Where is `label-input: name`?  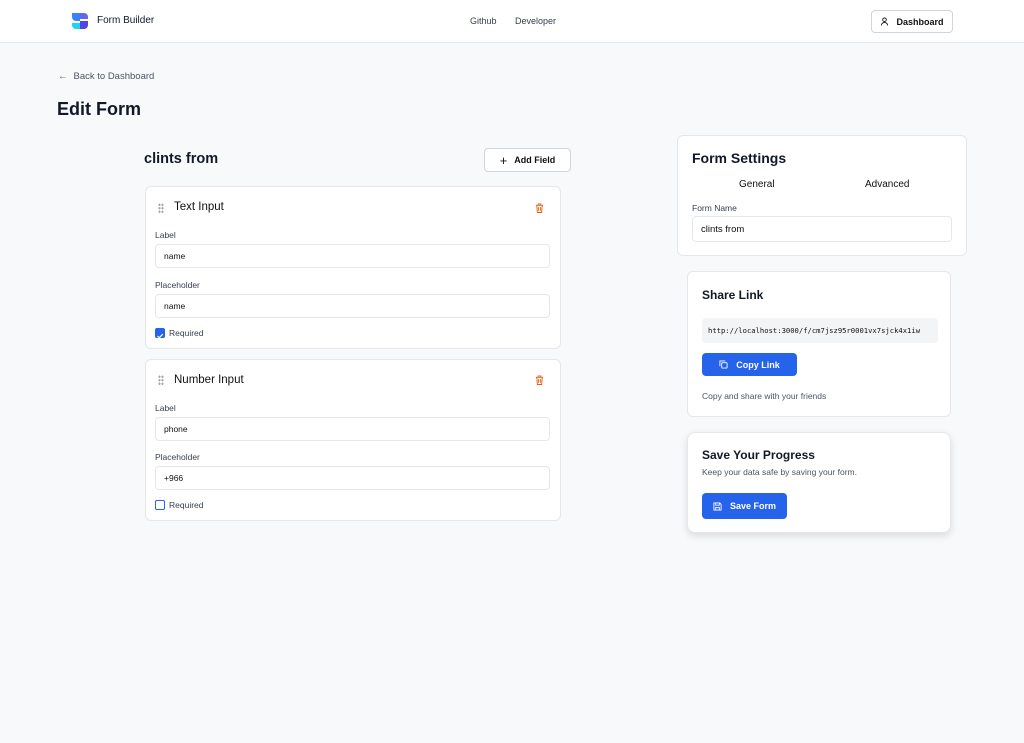
label-input: name is located at coordinates (352, 256).